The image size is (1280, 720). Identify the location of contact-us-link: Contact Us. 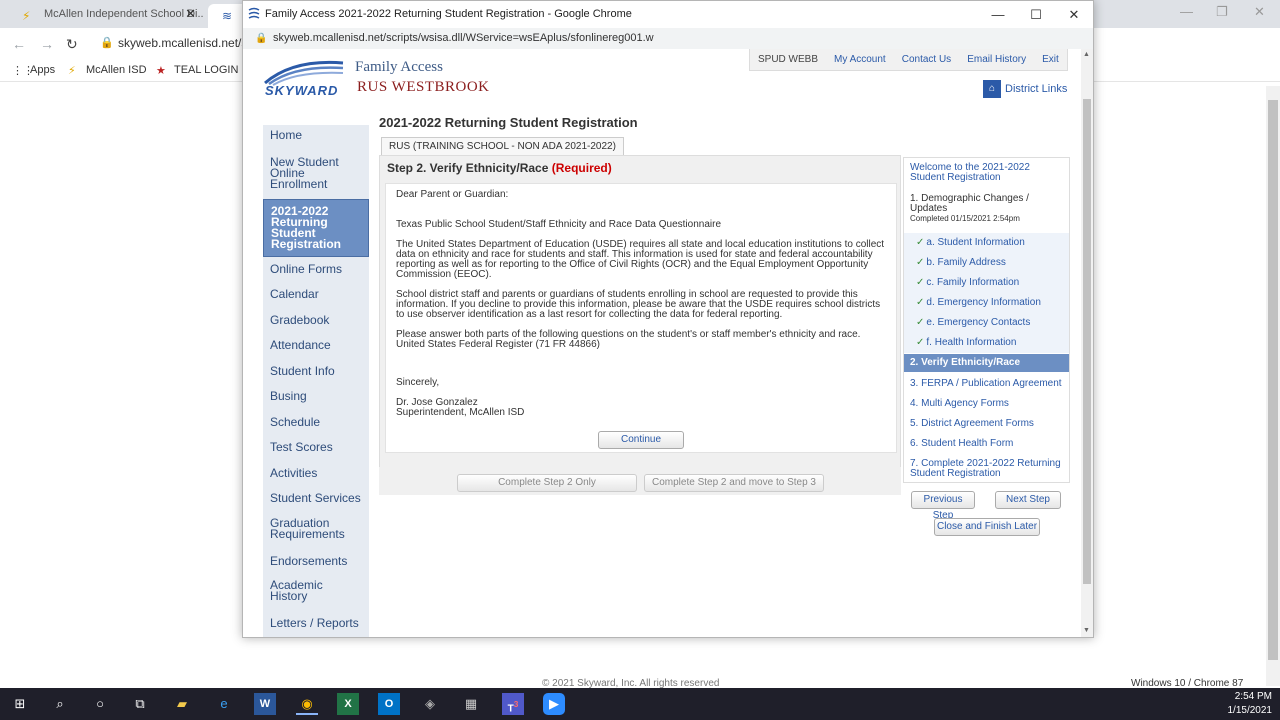
(926, 59).